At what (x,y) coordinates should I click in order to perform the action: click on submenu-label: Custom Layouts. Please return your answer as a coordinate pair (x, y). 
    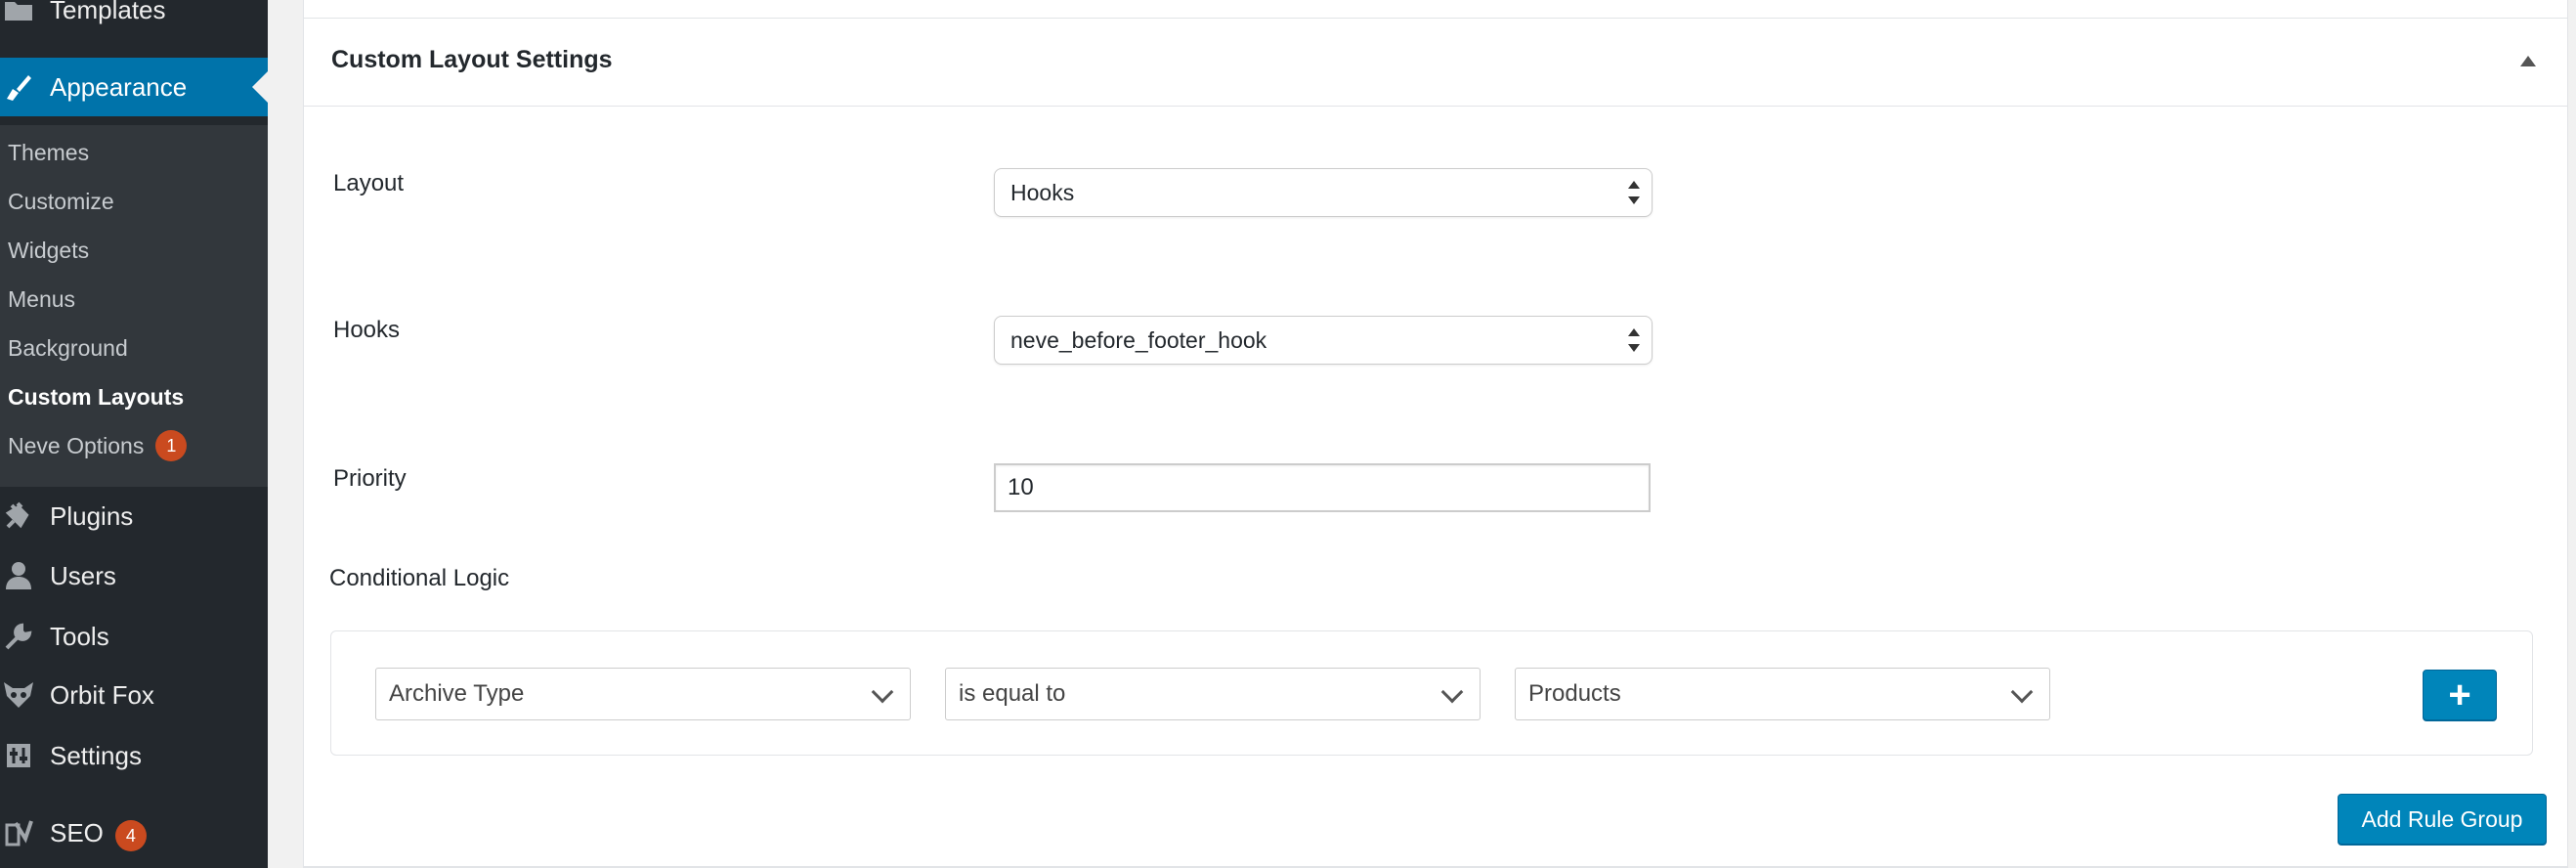
    Looking at the image, I should click on (96, 396).